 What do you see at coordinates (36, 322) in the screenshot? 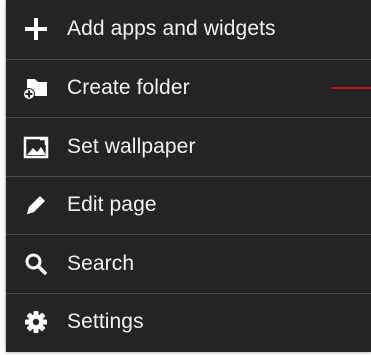
I see `gear-icon` at bounding box center [36, 322].